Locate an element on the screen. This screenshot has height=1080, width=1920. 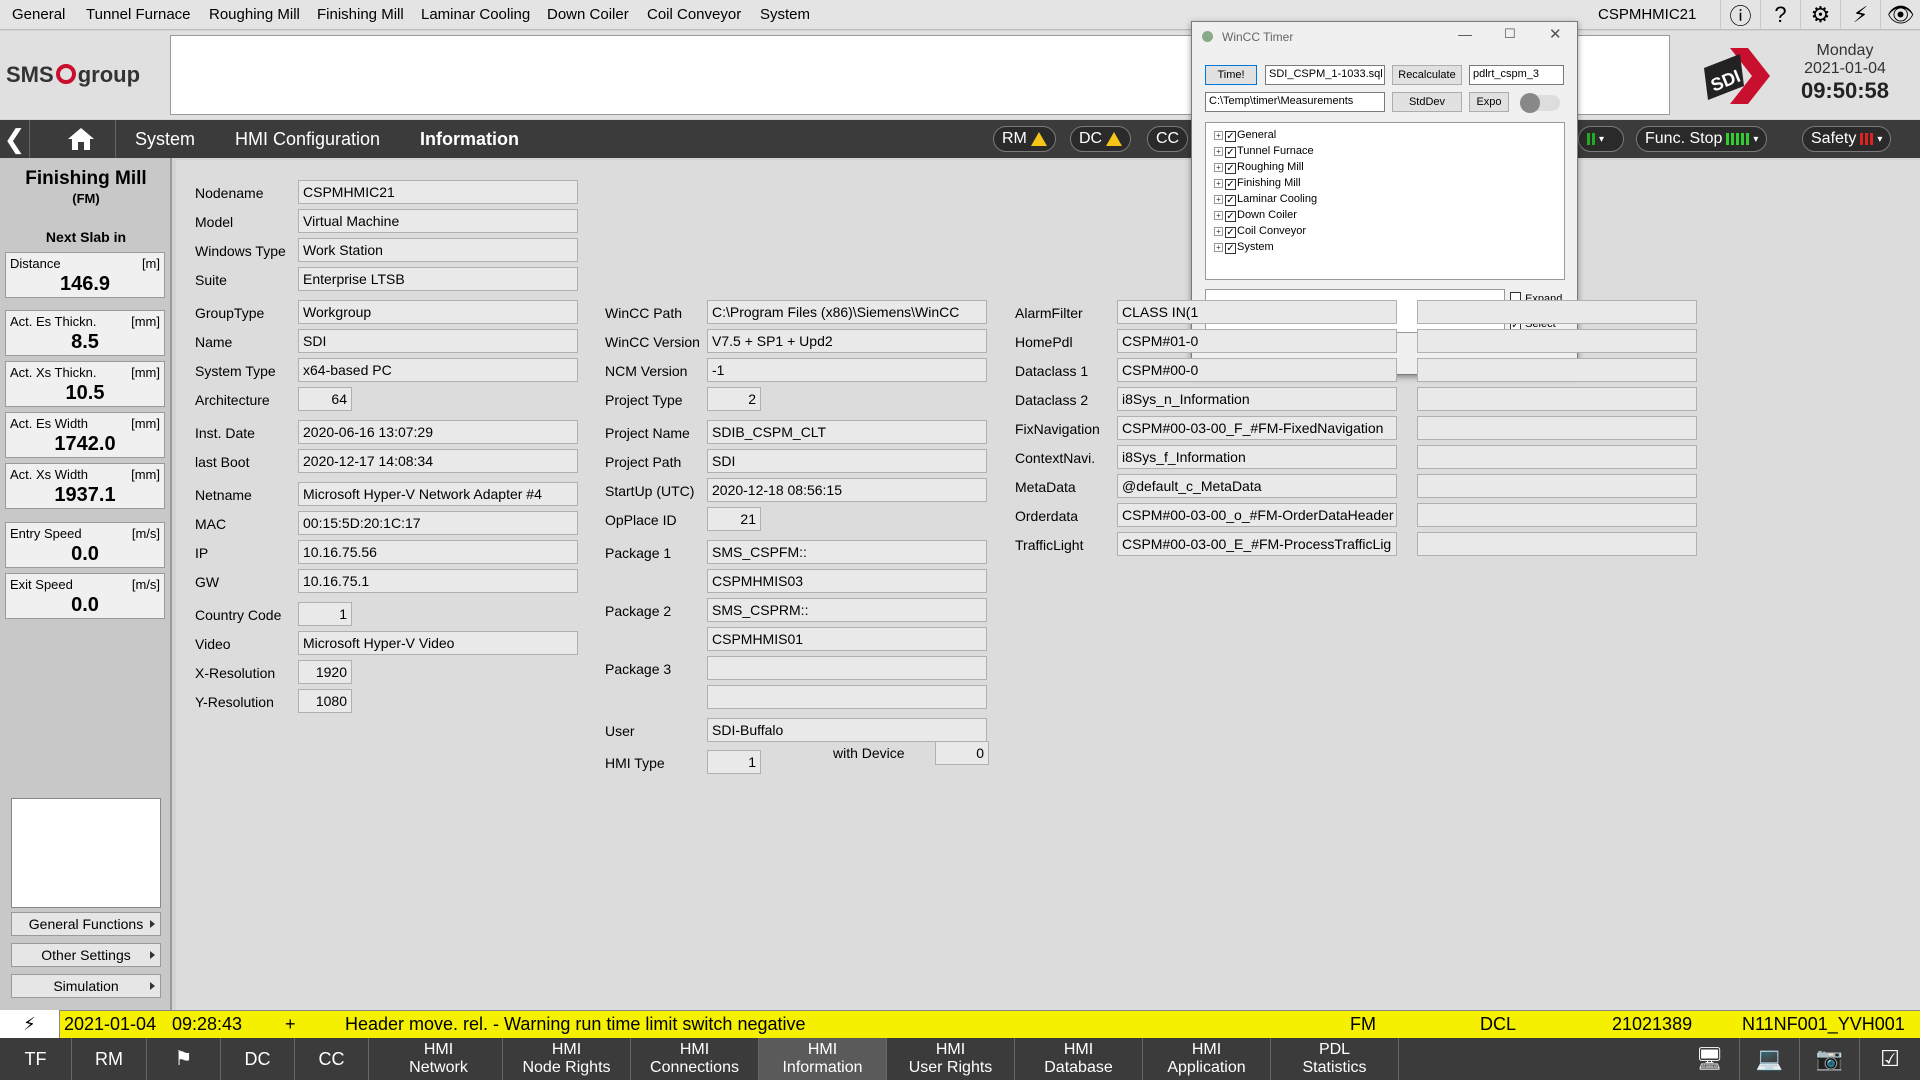
dc-button: DC is located at coordinates (258, 1059).